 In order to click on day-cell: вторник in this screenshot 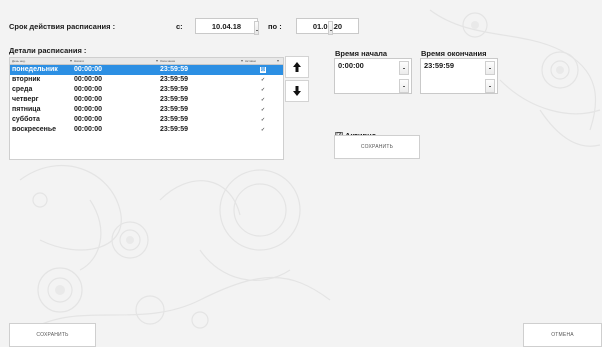, I will do `click(26, 79)`.